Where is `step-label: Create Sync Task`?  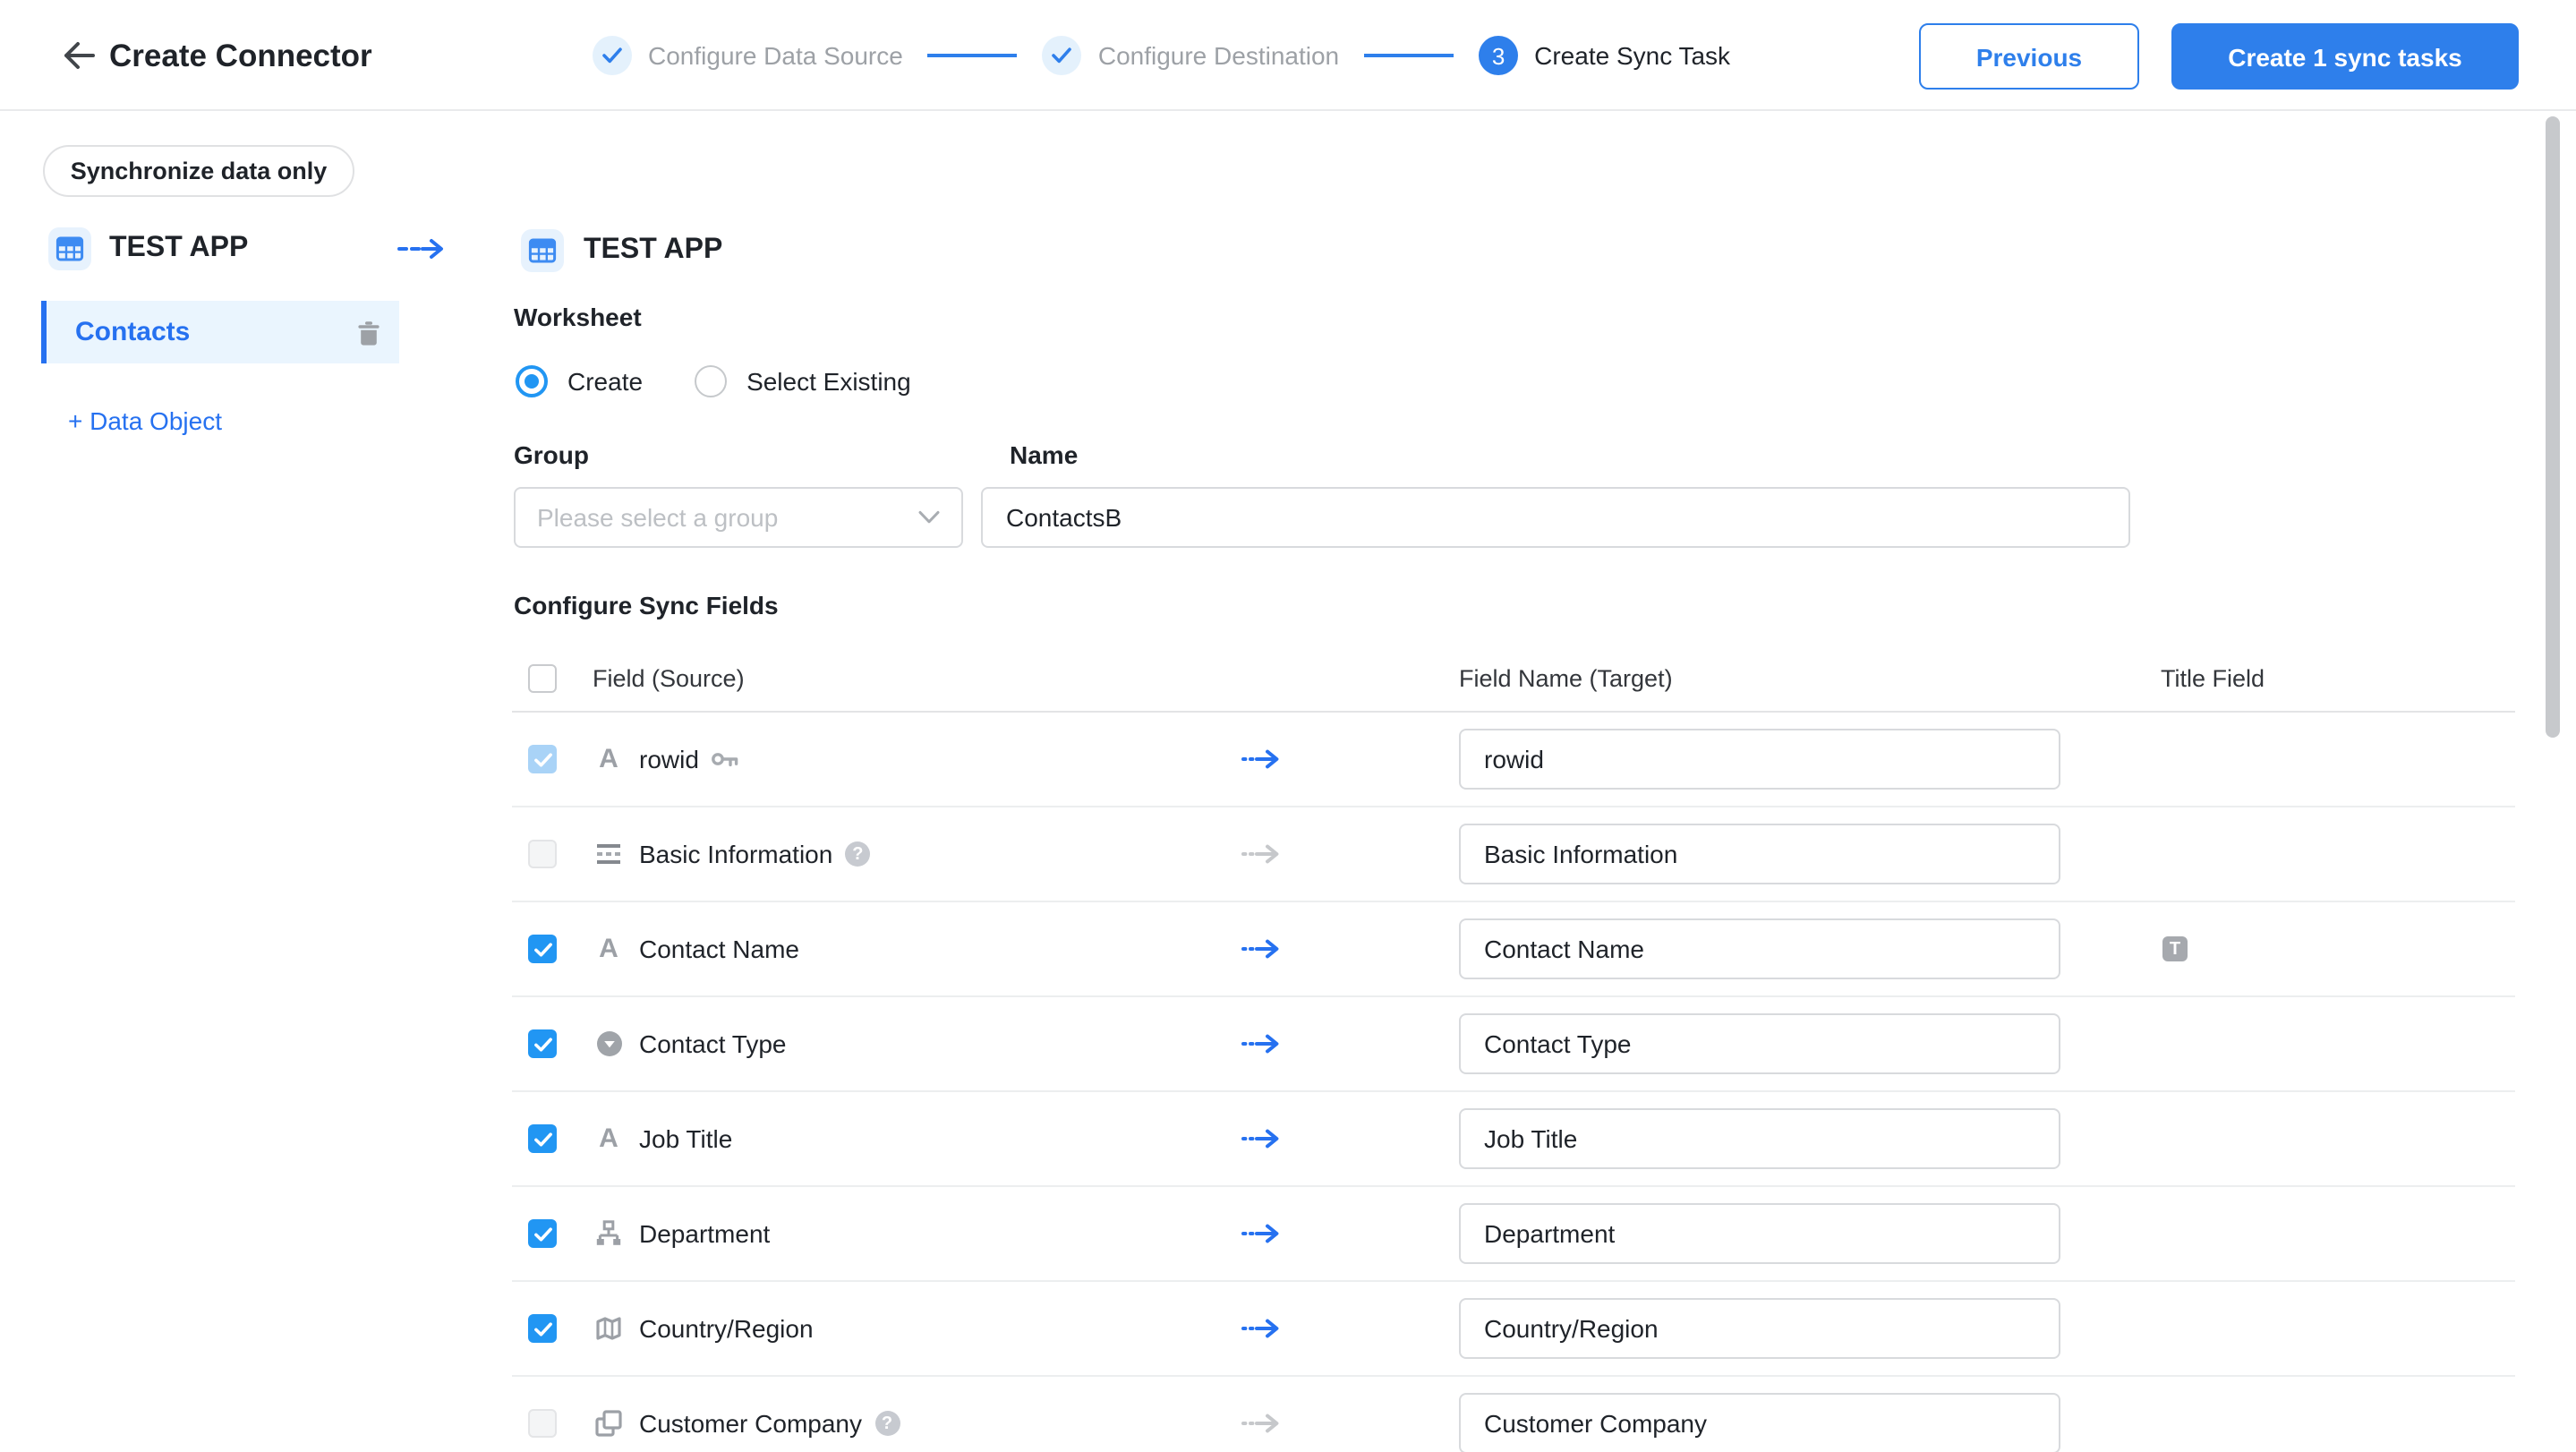
step-label: Create Sync Task is located at coordinates (1632, 55).